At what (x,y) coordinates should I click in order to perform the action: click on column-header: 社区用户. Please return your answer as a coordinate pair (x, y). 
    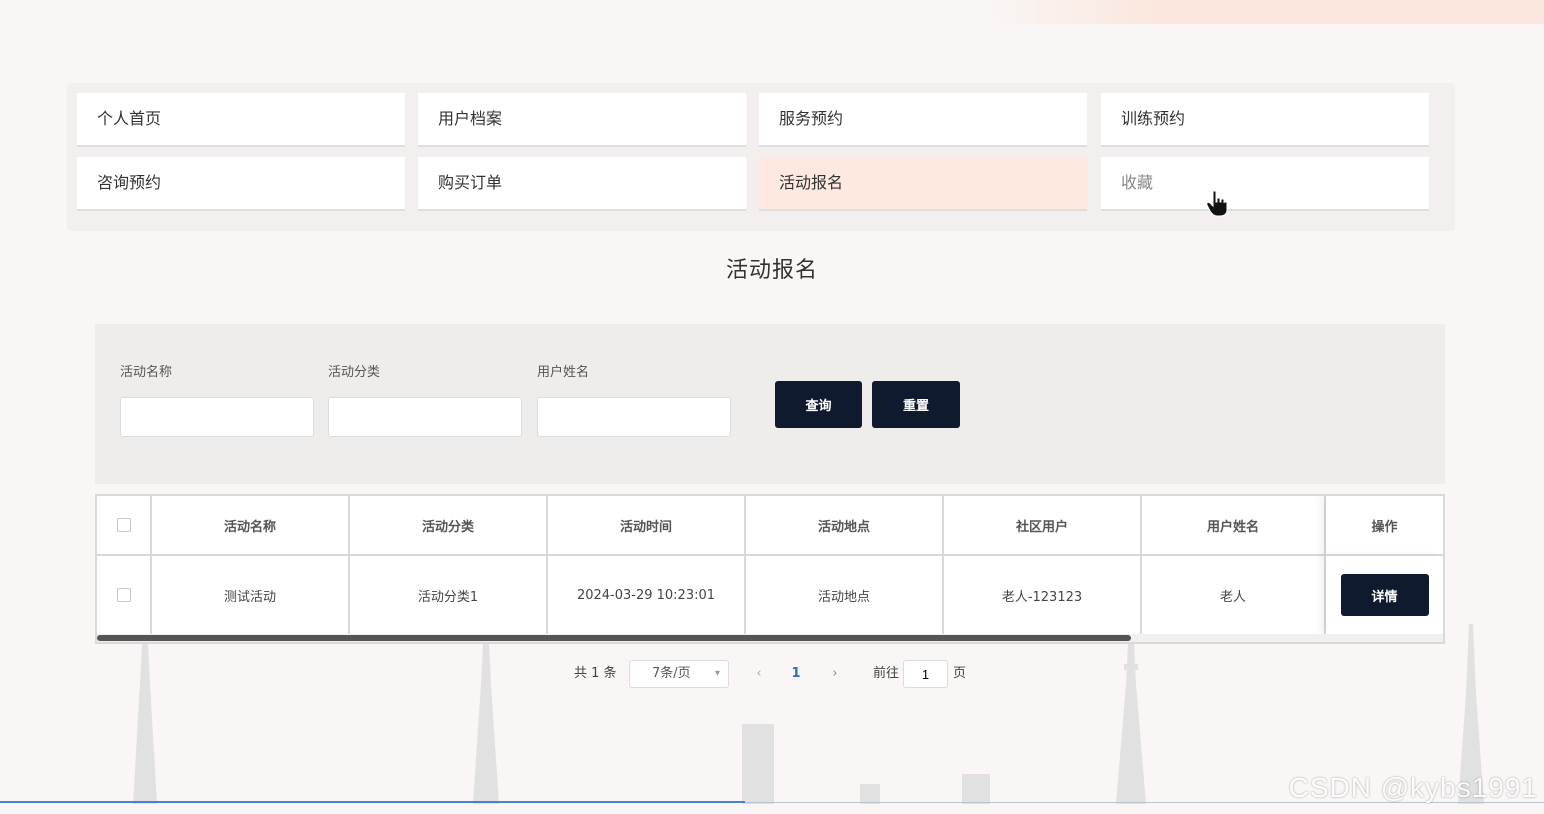
    Looking at the image, I should click on (1043, 526).